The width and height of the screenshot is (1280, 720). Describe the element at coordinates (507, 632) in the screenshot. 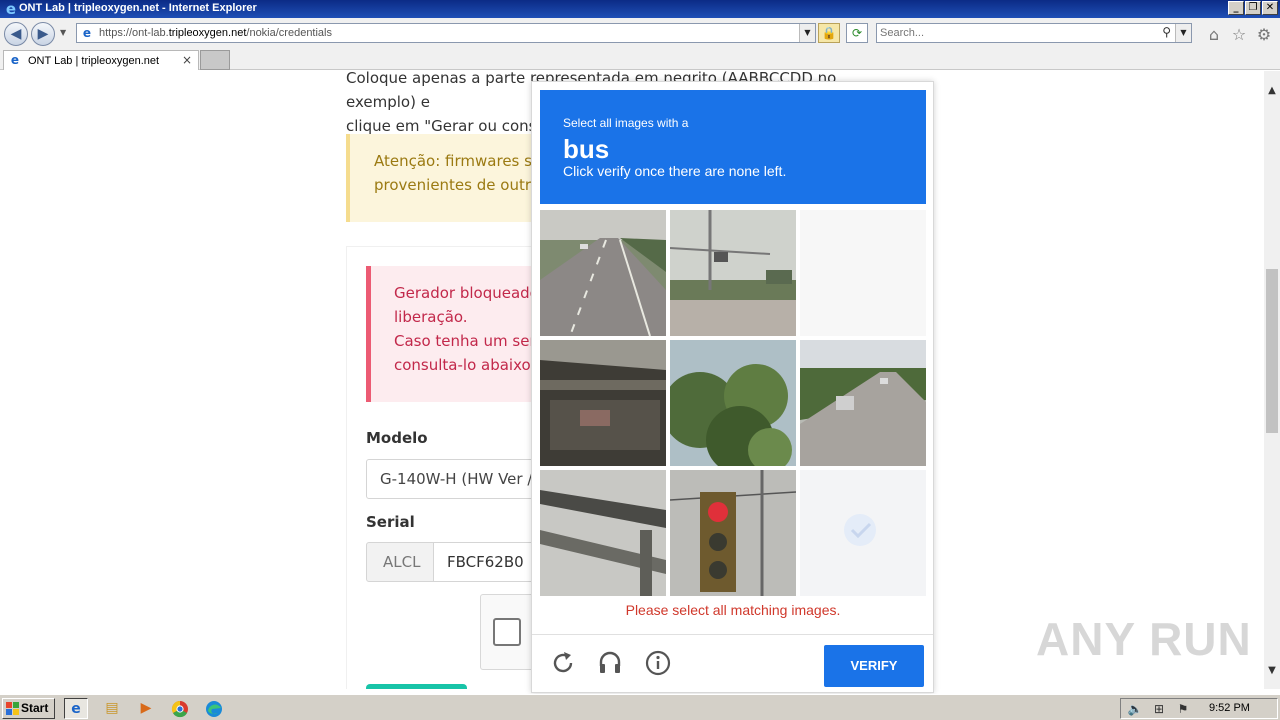

I see `captcha-checkbox` at that location.